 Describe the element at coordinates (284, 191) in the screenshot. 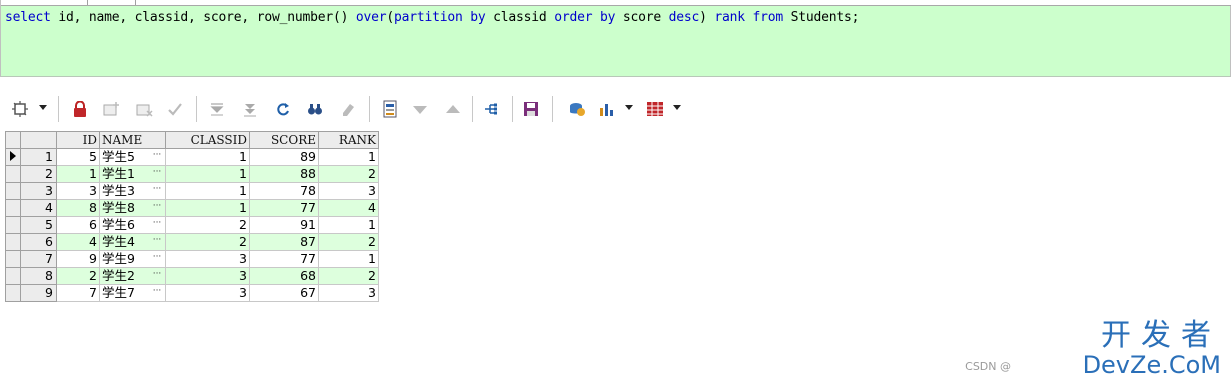

I see `cell-score: 78` at that location.